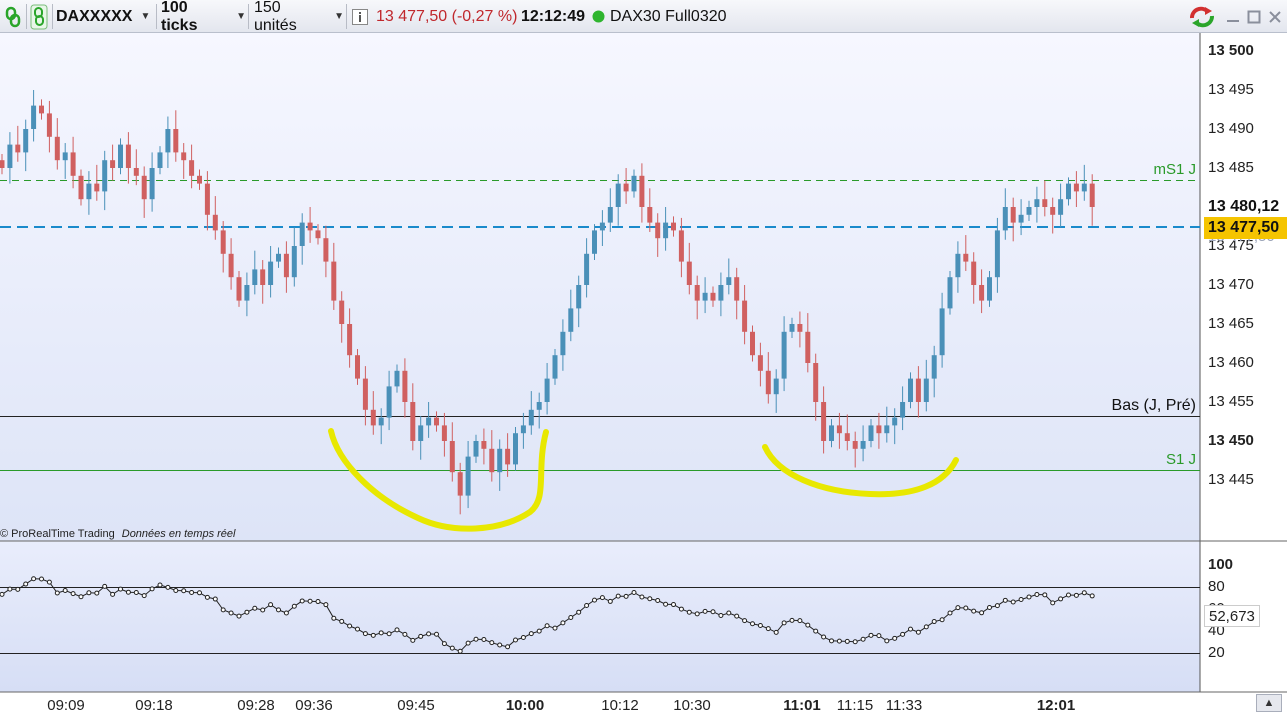  Describe the element at coordinates (66, 705) in the screenshot. I see `time-tick-label: 09:09` at that location.